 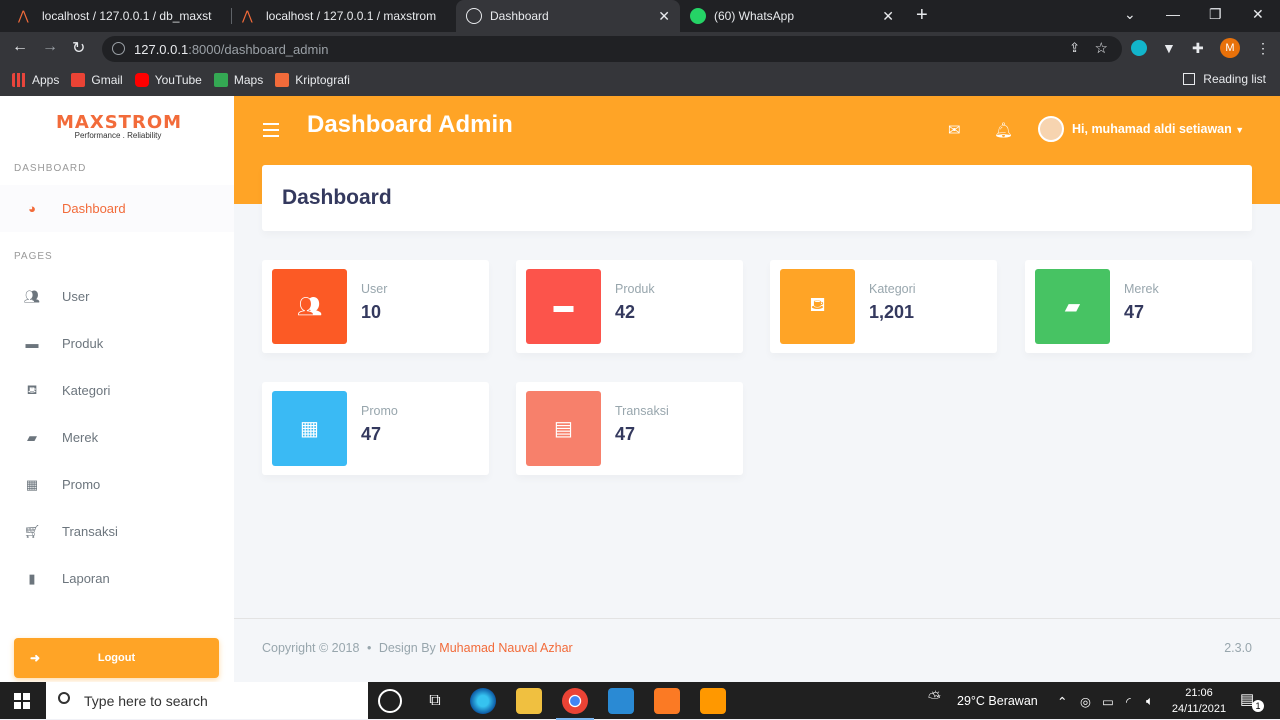 What do you see at coordinates (568, 16) in the screenshot?
I see `browser-tab-active: Dashboard ✕` at bounding box center [568, 16].